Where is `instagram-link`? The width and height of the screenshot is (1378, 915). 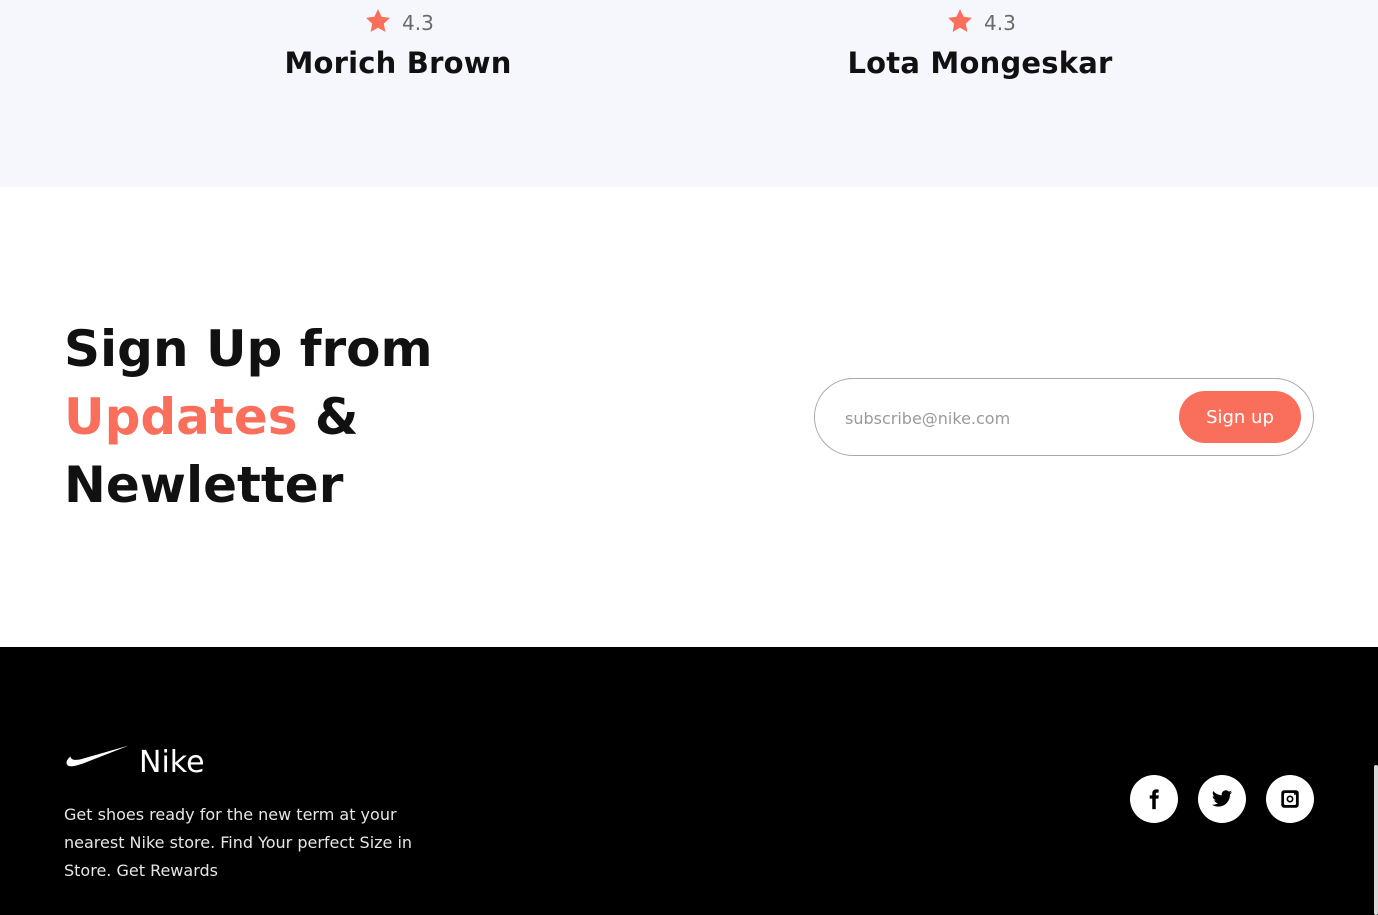
instagram-link is located at coordinates (1290, 799).